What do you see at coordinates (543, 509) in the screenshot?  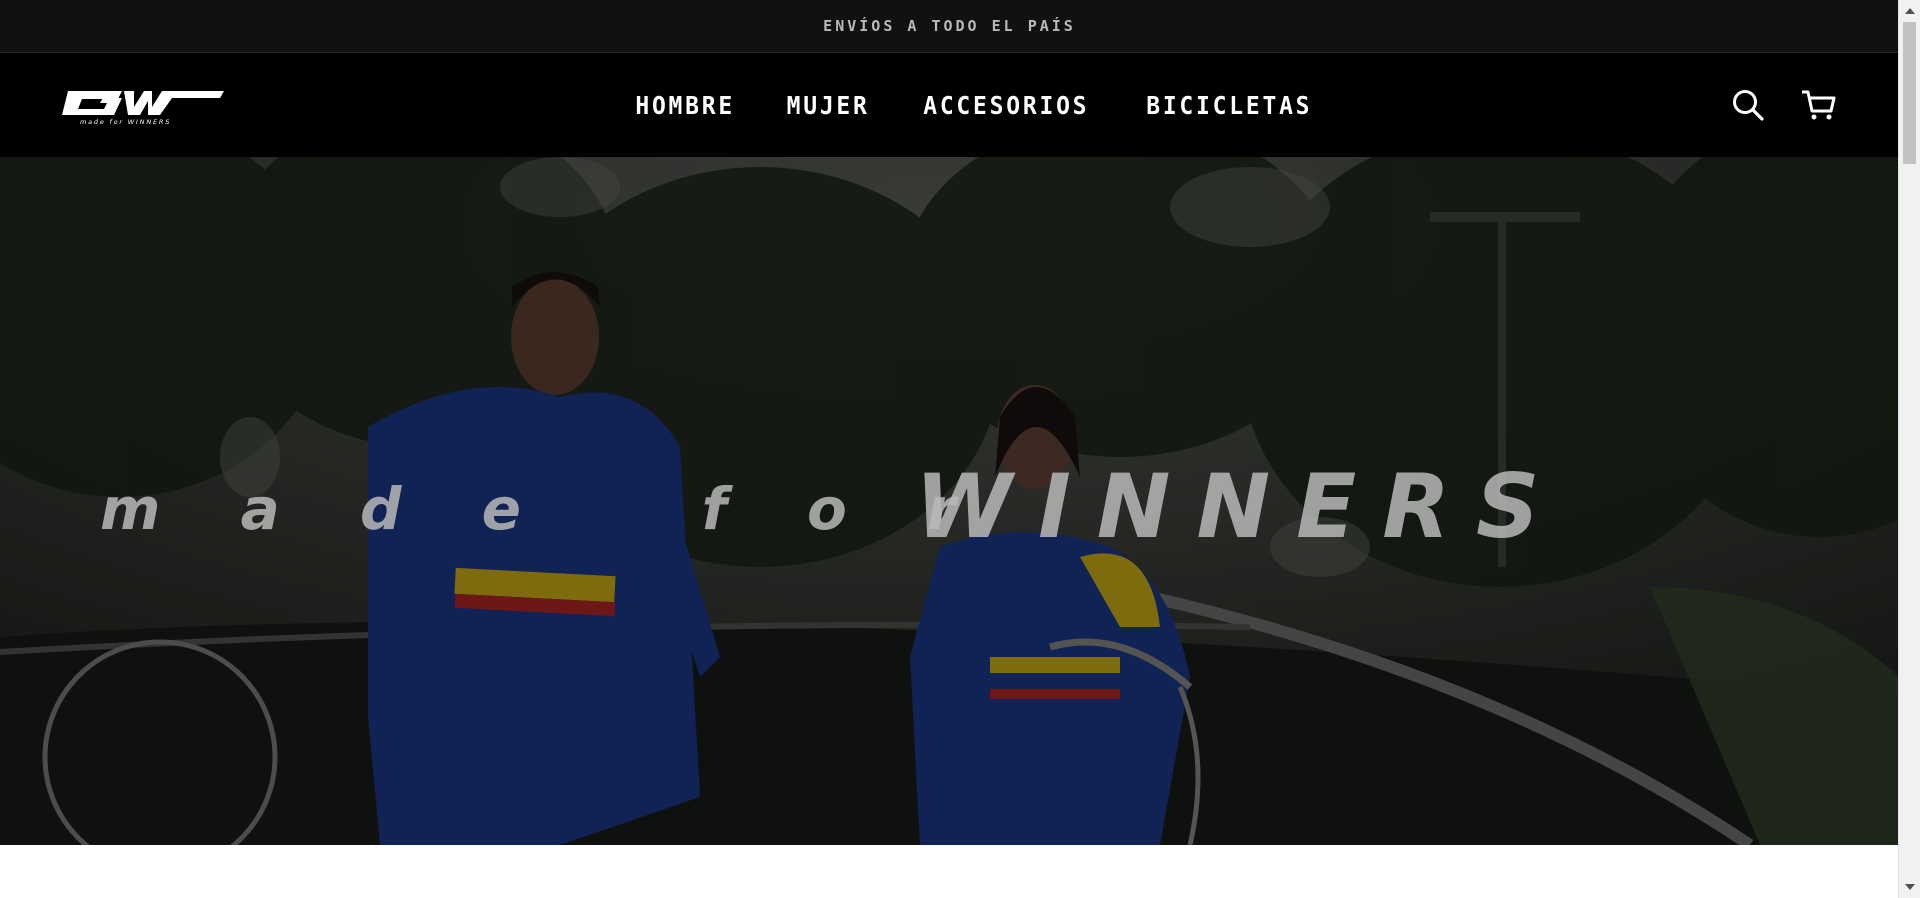 I see `hero-made-for: m a d e f o r` at bounding box center [543, 509].